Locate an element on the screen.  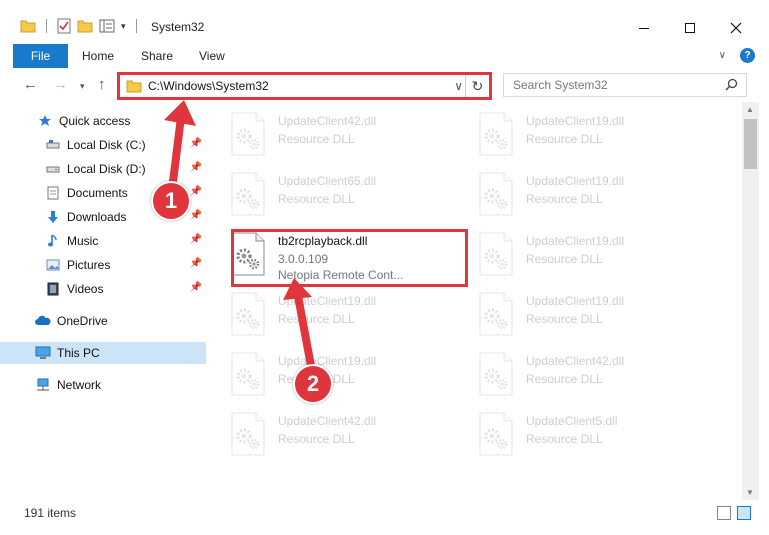
step-badge-1: 1 is located at coordinates (171, 201).